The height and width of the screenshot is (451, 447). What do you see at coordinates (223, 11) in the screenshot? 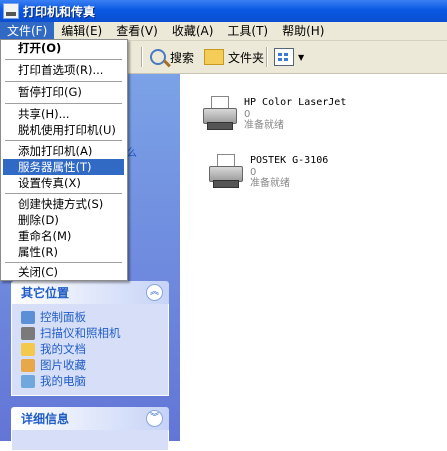
I see `title-bar: 打印机和传真` at bounding box center [223, 11].